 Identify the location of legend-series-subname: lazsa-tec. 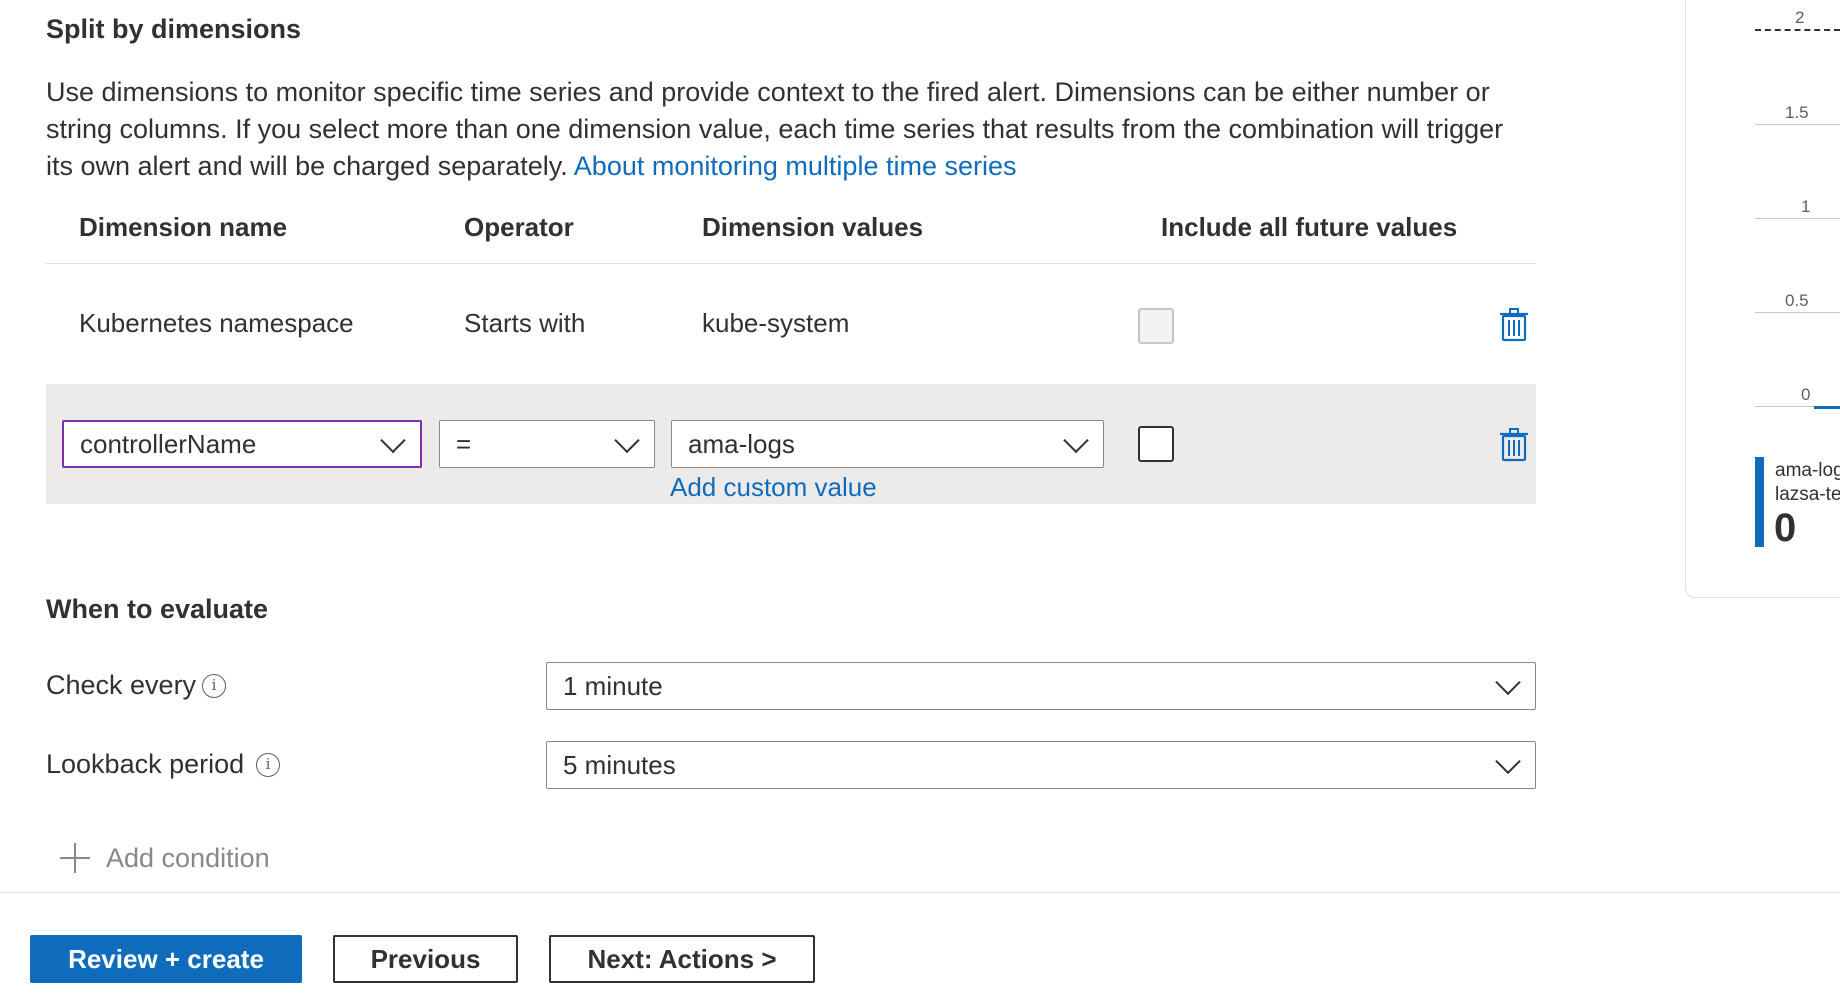
(1807, 494).